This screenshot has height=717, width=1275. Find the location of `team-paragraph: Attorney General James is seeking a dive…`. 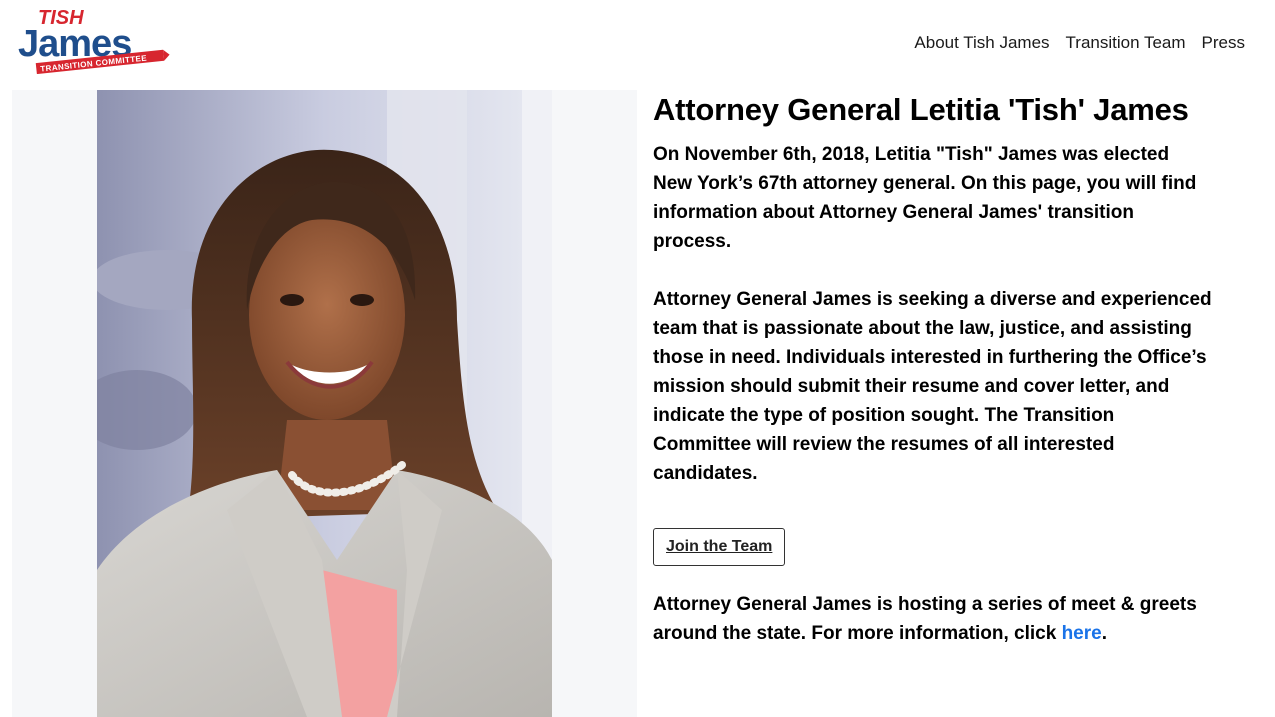

team-paragraph: Attorney General James is seeking a dive… is located at coordinates (932, 386).